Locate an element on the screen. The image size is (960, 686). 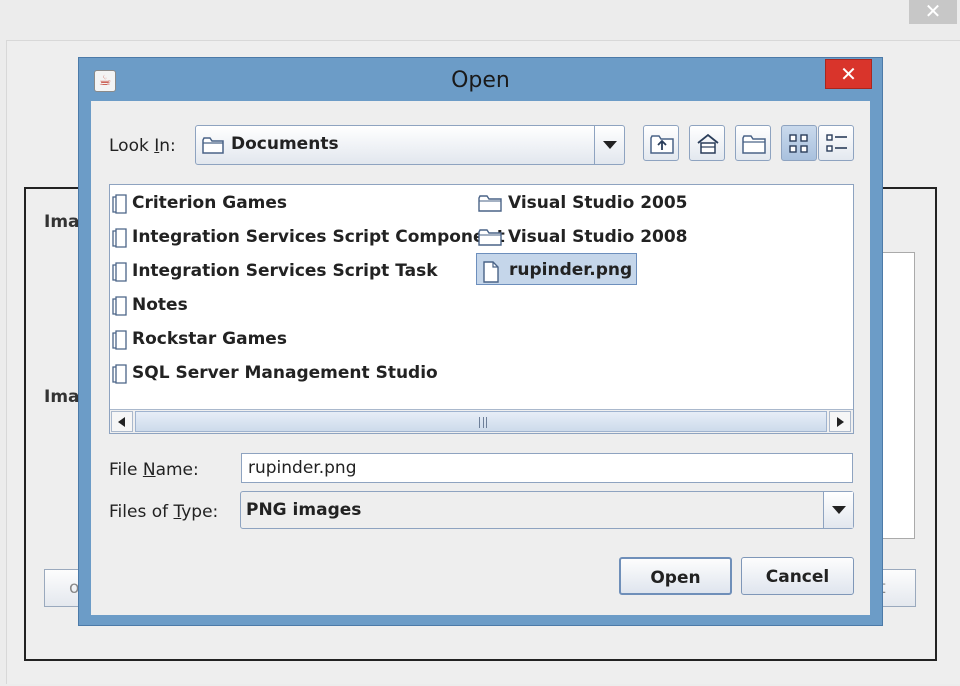
dialog-title: Open is located at coordinates (480, 80).